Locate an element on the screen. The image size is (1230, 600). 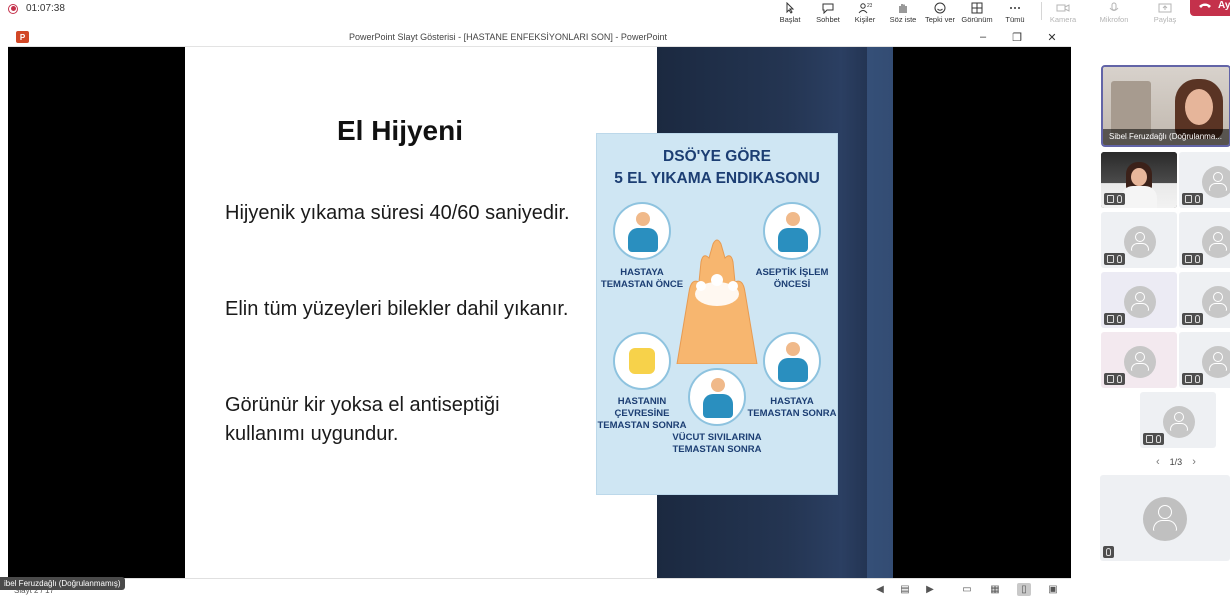
people-button: 23 Kişiler is located at coordinates (865, 12).